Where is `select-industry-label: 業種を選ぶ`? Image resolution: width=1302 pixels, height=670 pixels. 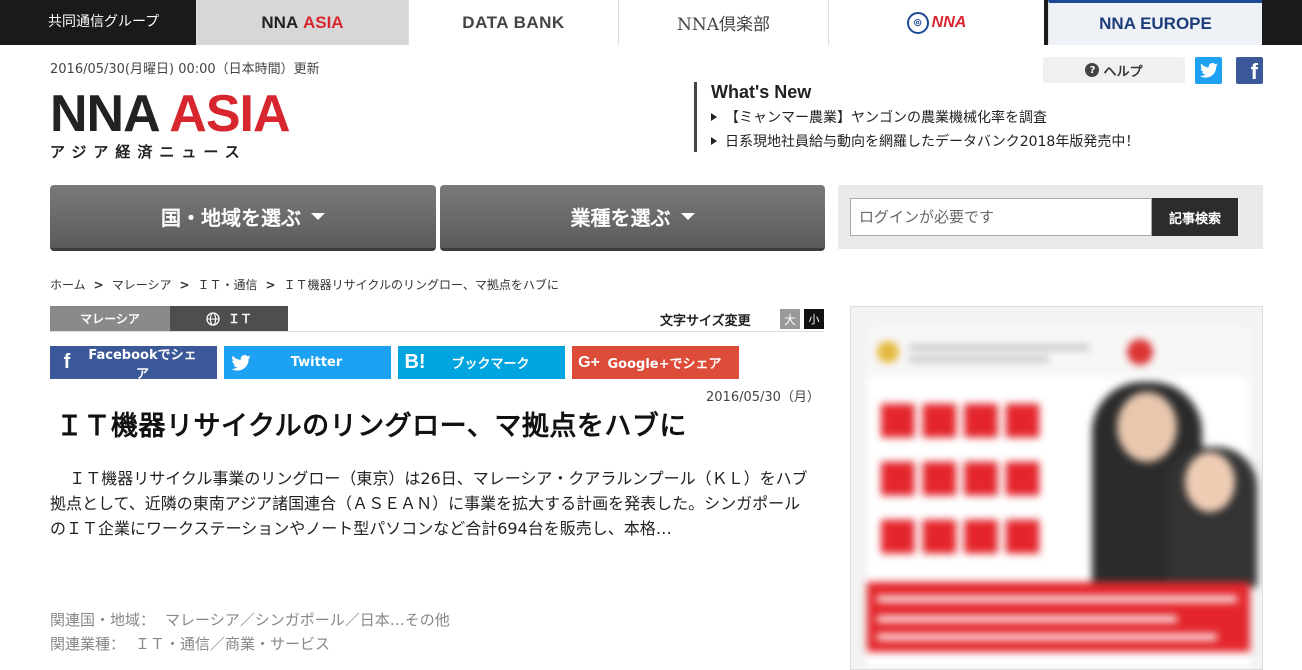 select-industry-label: 業種を選ぶ is located at coordinates (620, 218).